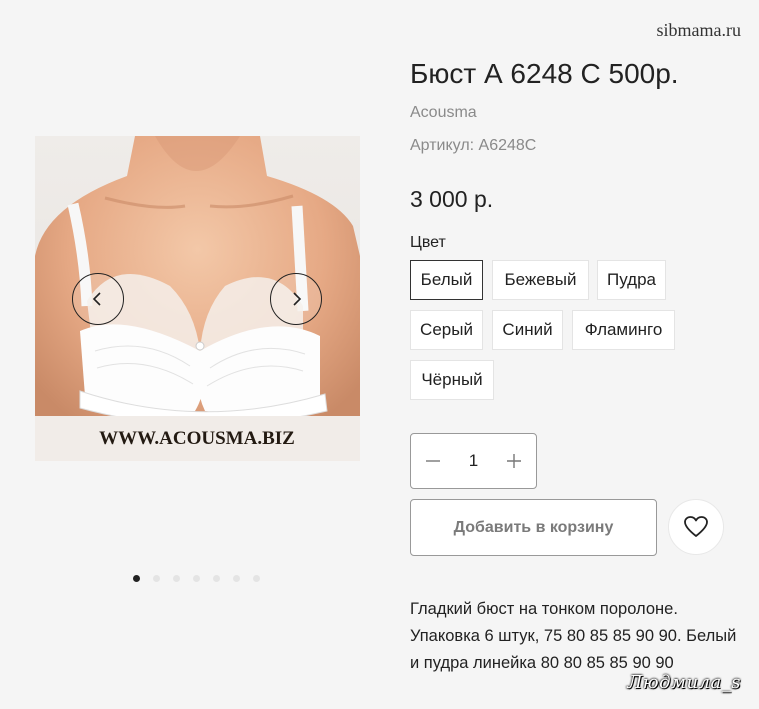  I want to click on product-title: Бюст А 6248 С 500р., so click(544, 73).